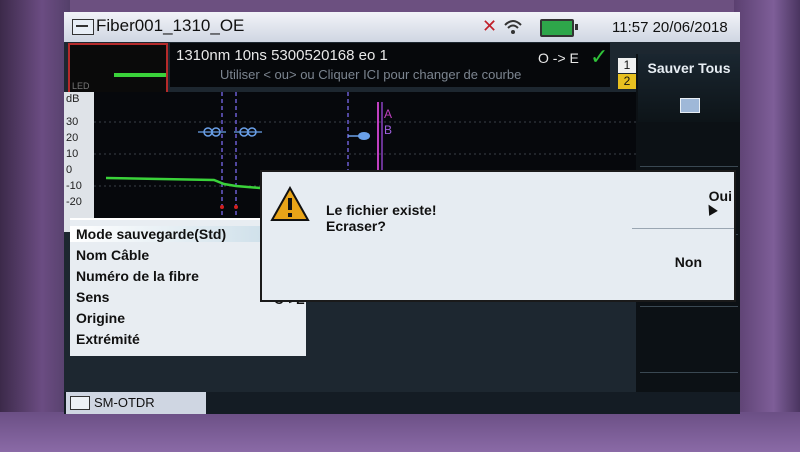  What do you see at coordinates (767, 226) in the screenshot?
I see `device-bezel-right` at bounding box center [767, 226].